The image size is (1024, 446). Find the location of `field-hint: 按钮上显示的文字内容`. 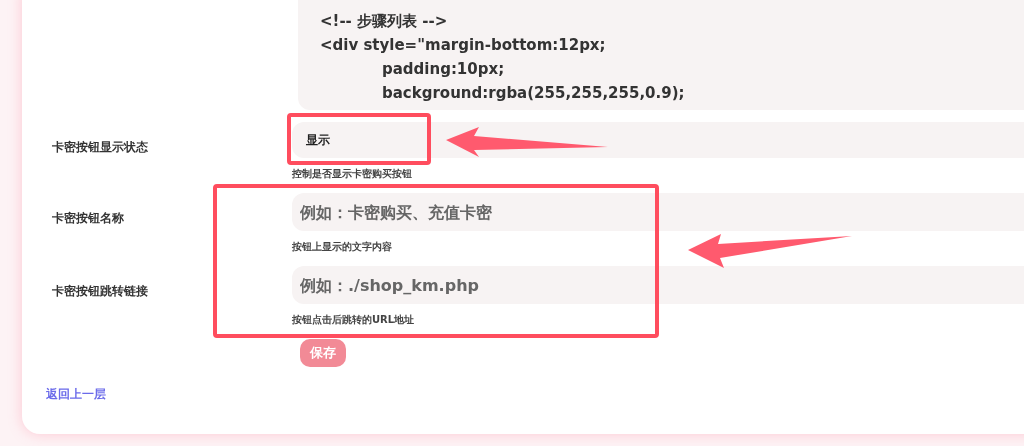

field-hint: 按钮上显示的文字内容 is located at coordinates (342, 247).